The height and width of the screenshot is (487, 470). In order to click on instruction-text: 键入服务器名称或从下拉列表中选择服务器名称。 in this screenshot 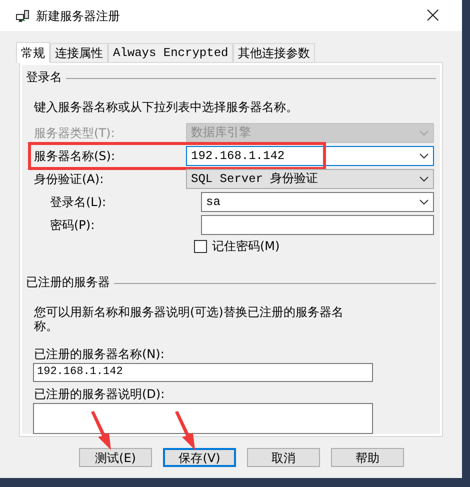, I will do `click(166, 107)`.